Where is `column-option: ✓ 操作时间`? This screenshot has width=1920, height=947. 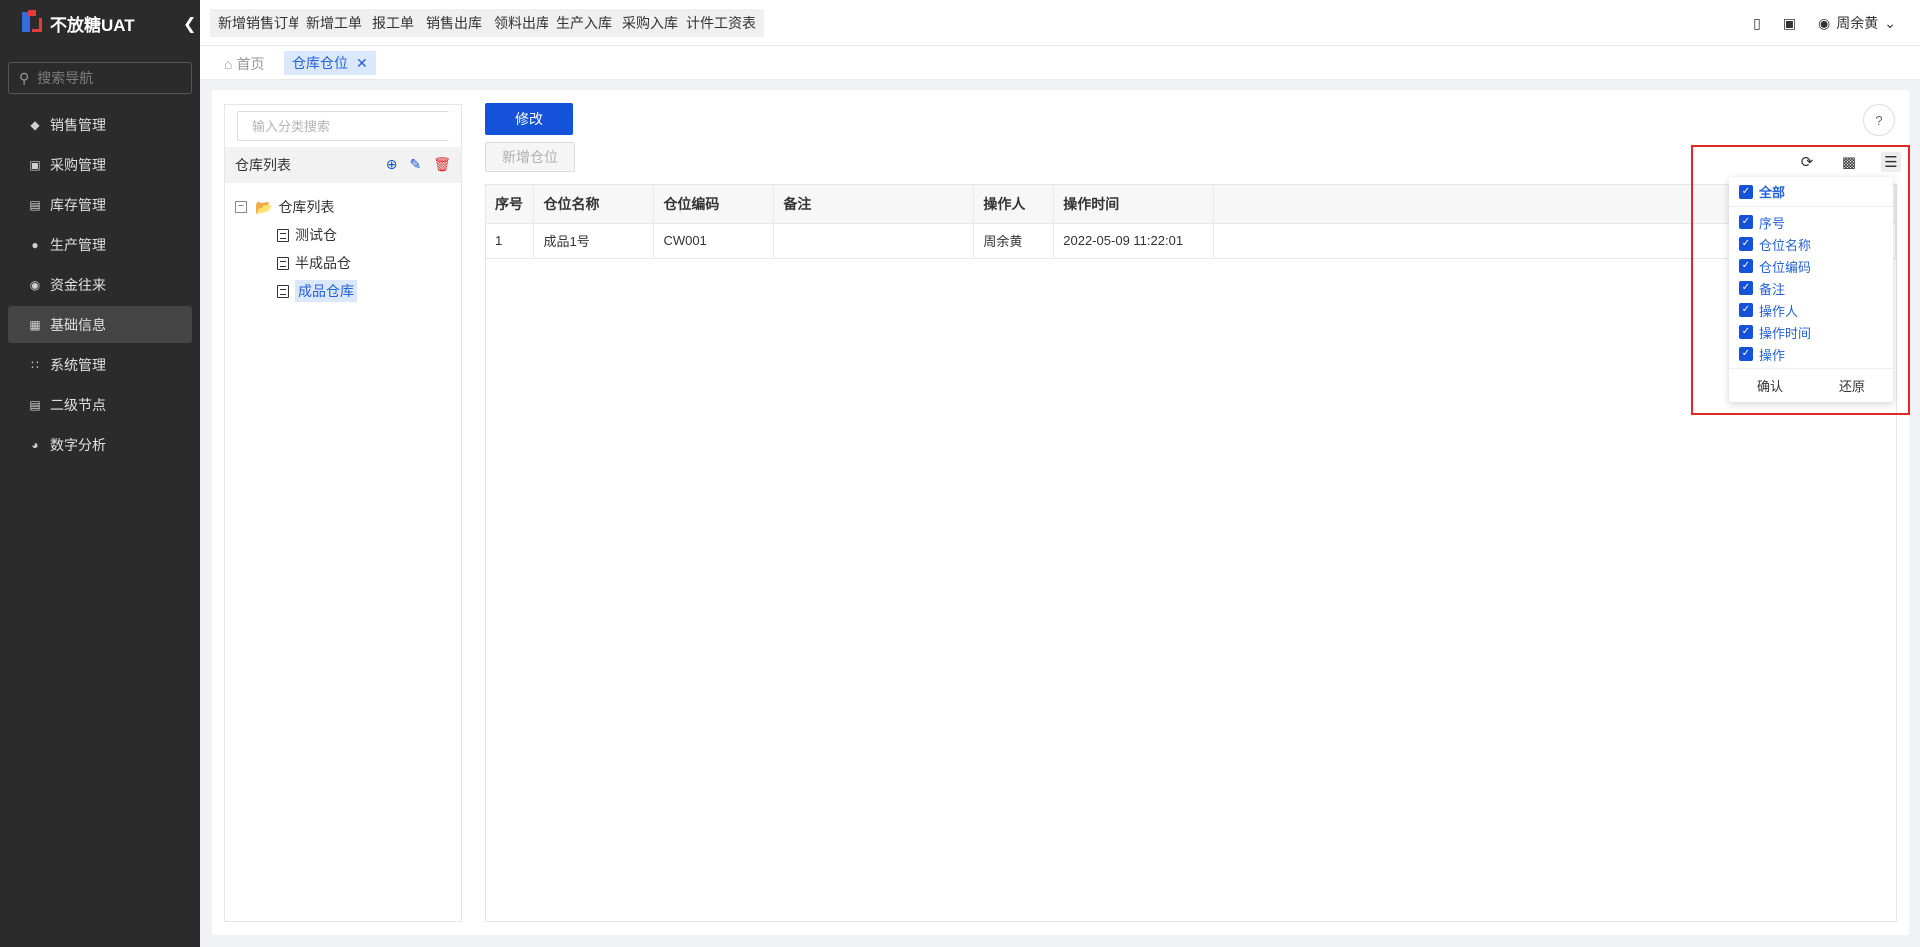 column-option: ✓ 操作时间 is located at coordinates (1811, 332).